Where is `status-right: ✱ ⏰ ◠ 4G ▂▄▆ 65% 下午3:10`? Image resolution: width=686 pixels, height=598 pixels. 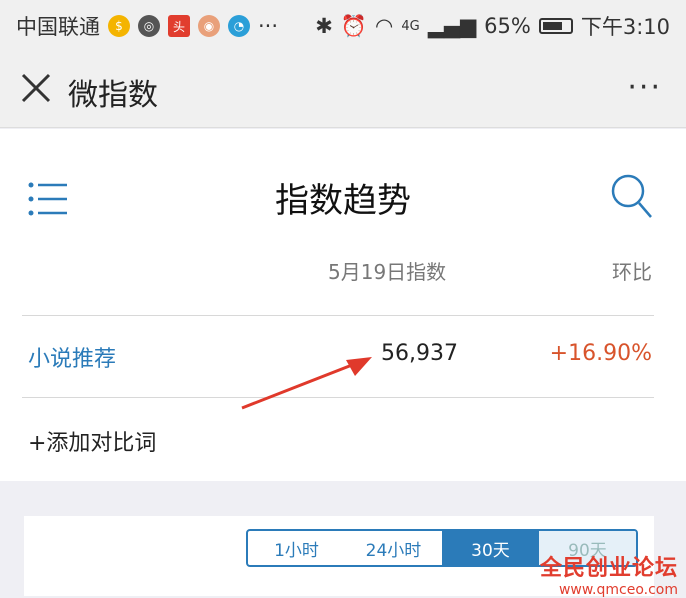
status-right: ✱ ⏰ ◠ 4G ▂▄▆ 65% 下午3:10 is located at coordinates (492, 26).